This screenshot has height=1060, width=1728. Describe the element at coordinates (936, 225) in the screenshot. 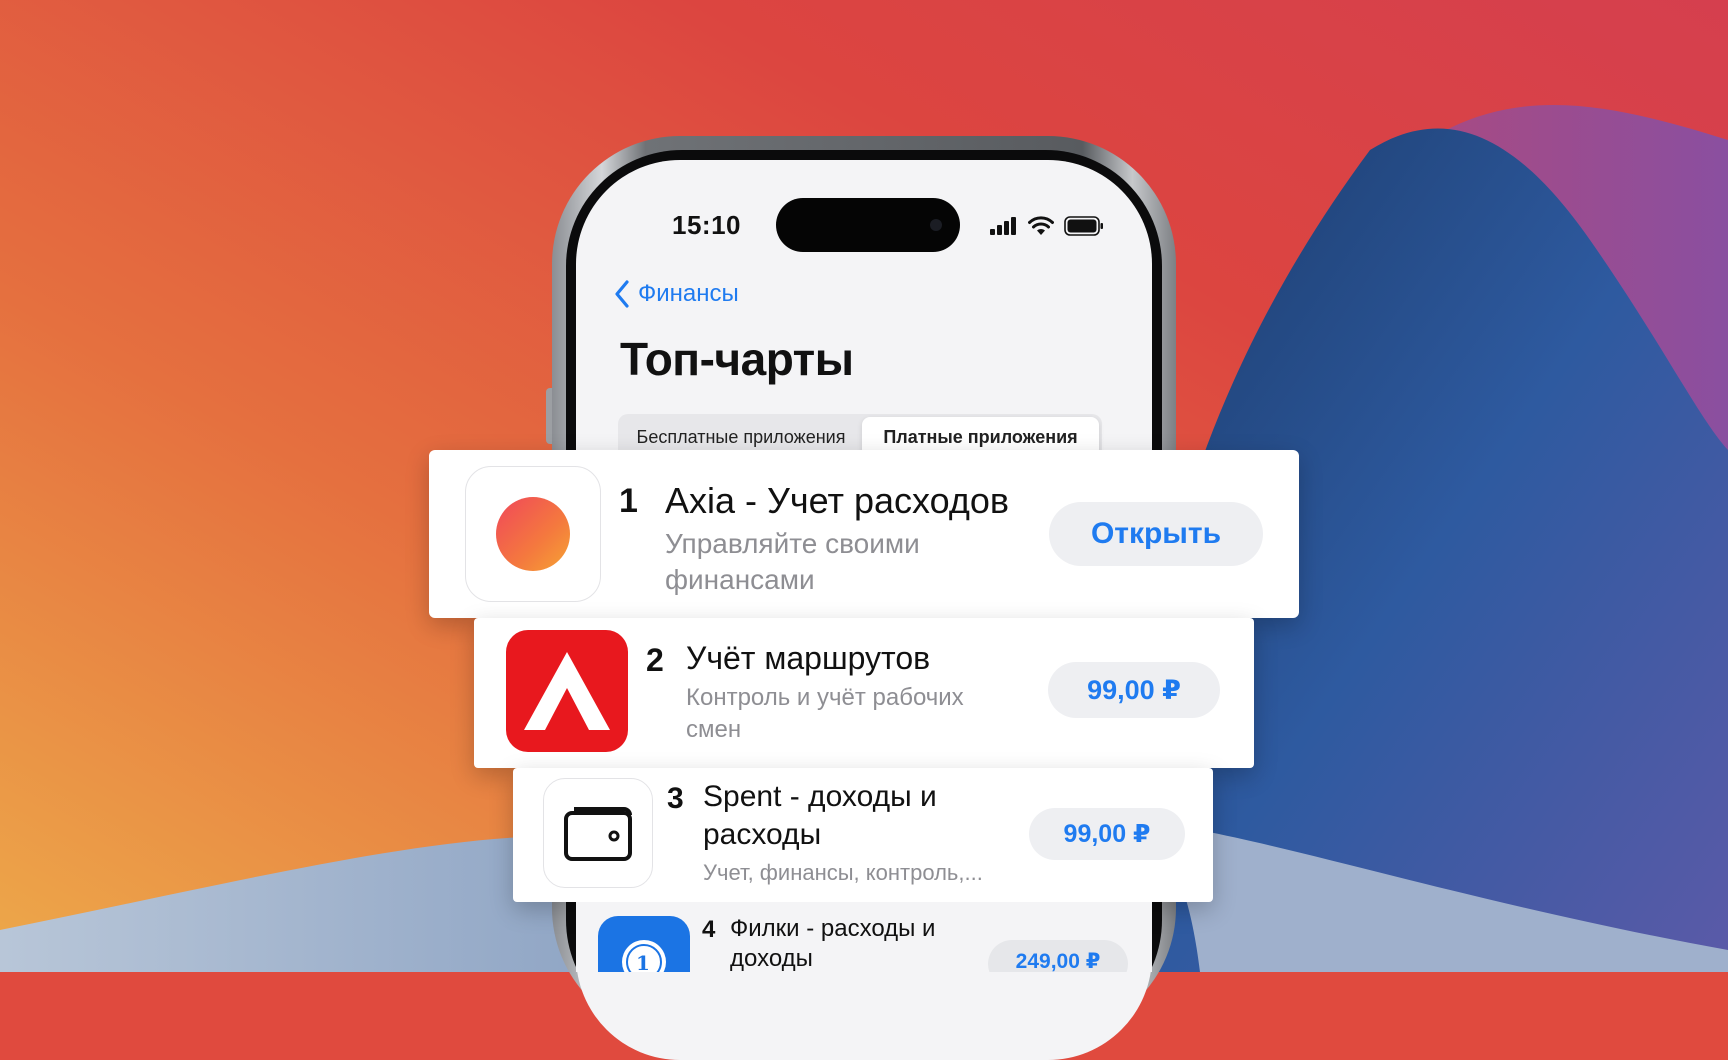

I see `camera-icon` at that location.